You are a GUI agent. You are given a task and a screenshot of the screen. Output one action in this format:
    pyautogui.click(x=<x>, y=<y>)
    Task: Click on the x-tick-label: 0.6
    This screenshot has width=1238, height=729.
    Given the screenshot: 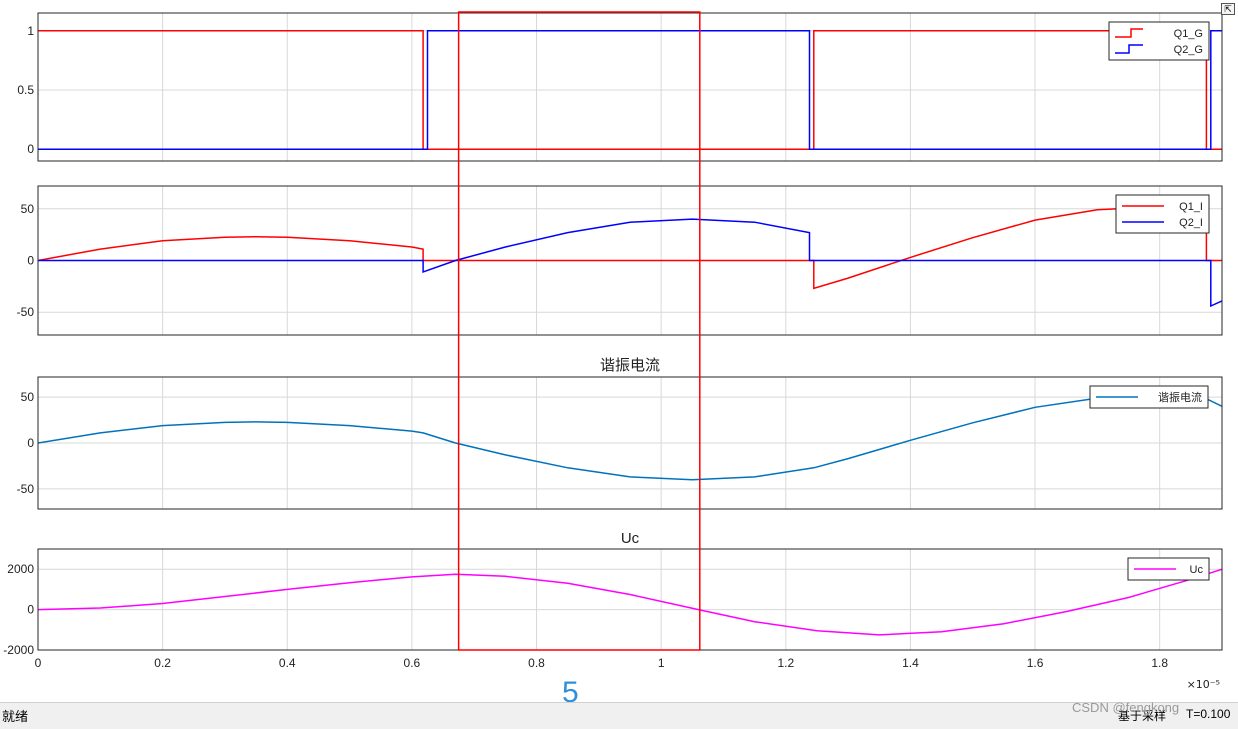 What is the action you would take?
    pyautogui.click(x=412, y=663)
    